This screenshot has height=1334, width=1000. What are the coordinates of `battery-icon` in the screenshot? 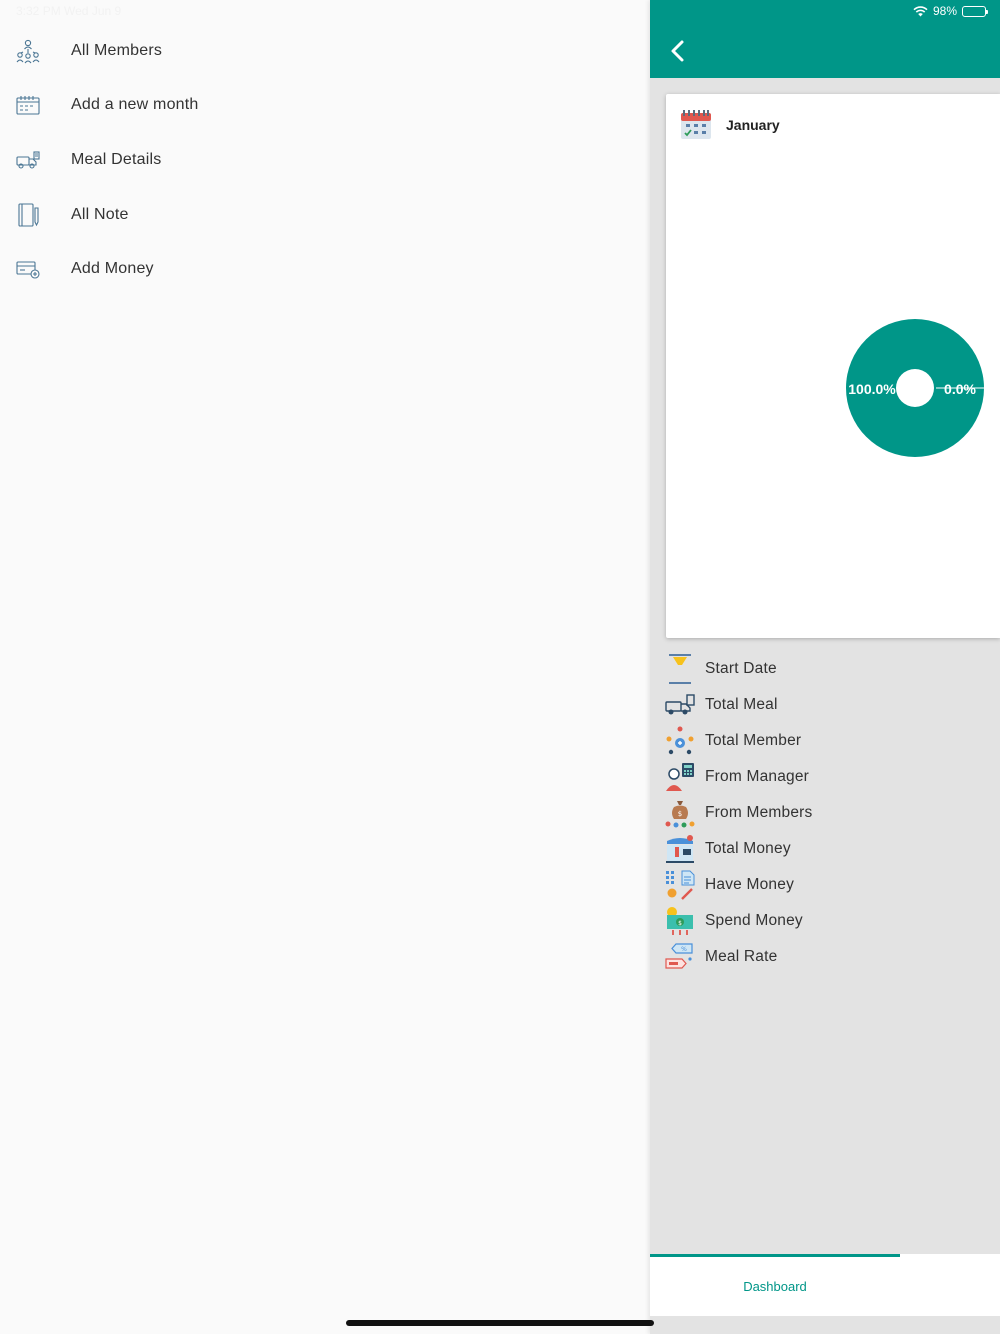 It's located at (975, 11).